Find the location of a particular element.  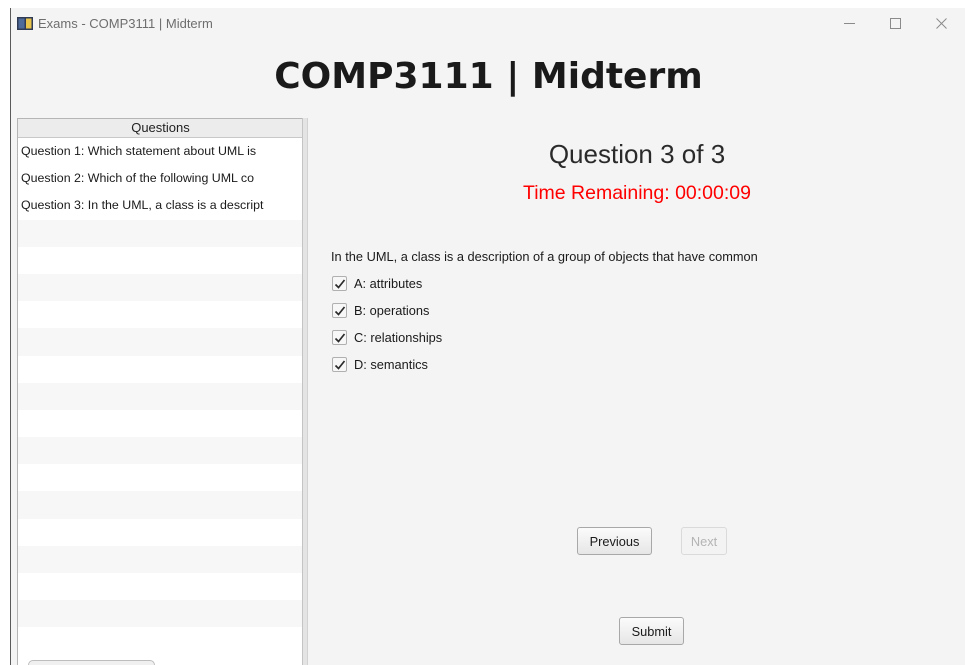

next-button: Next is located at coordinates (704, 541).